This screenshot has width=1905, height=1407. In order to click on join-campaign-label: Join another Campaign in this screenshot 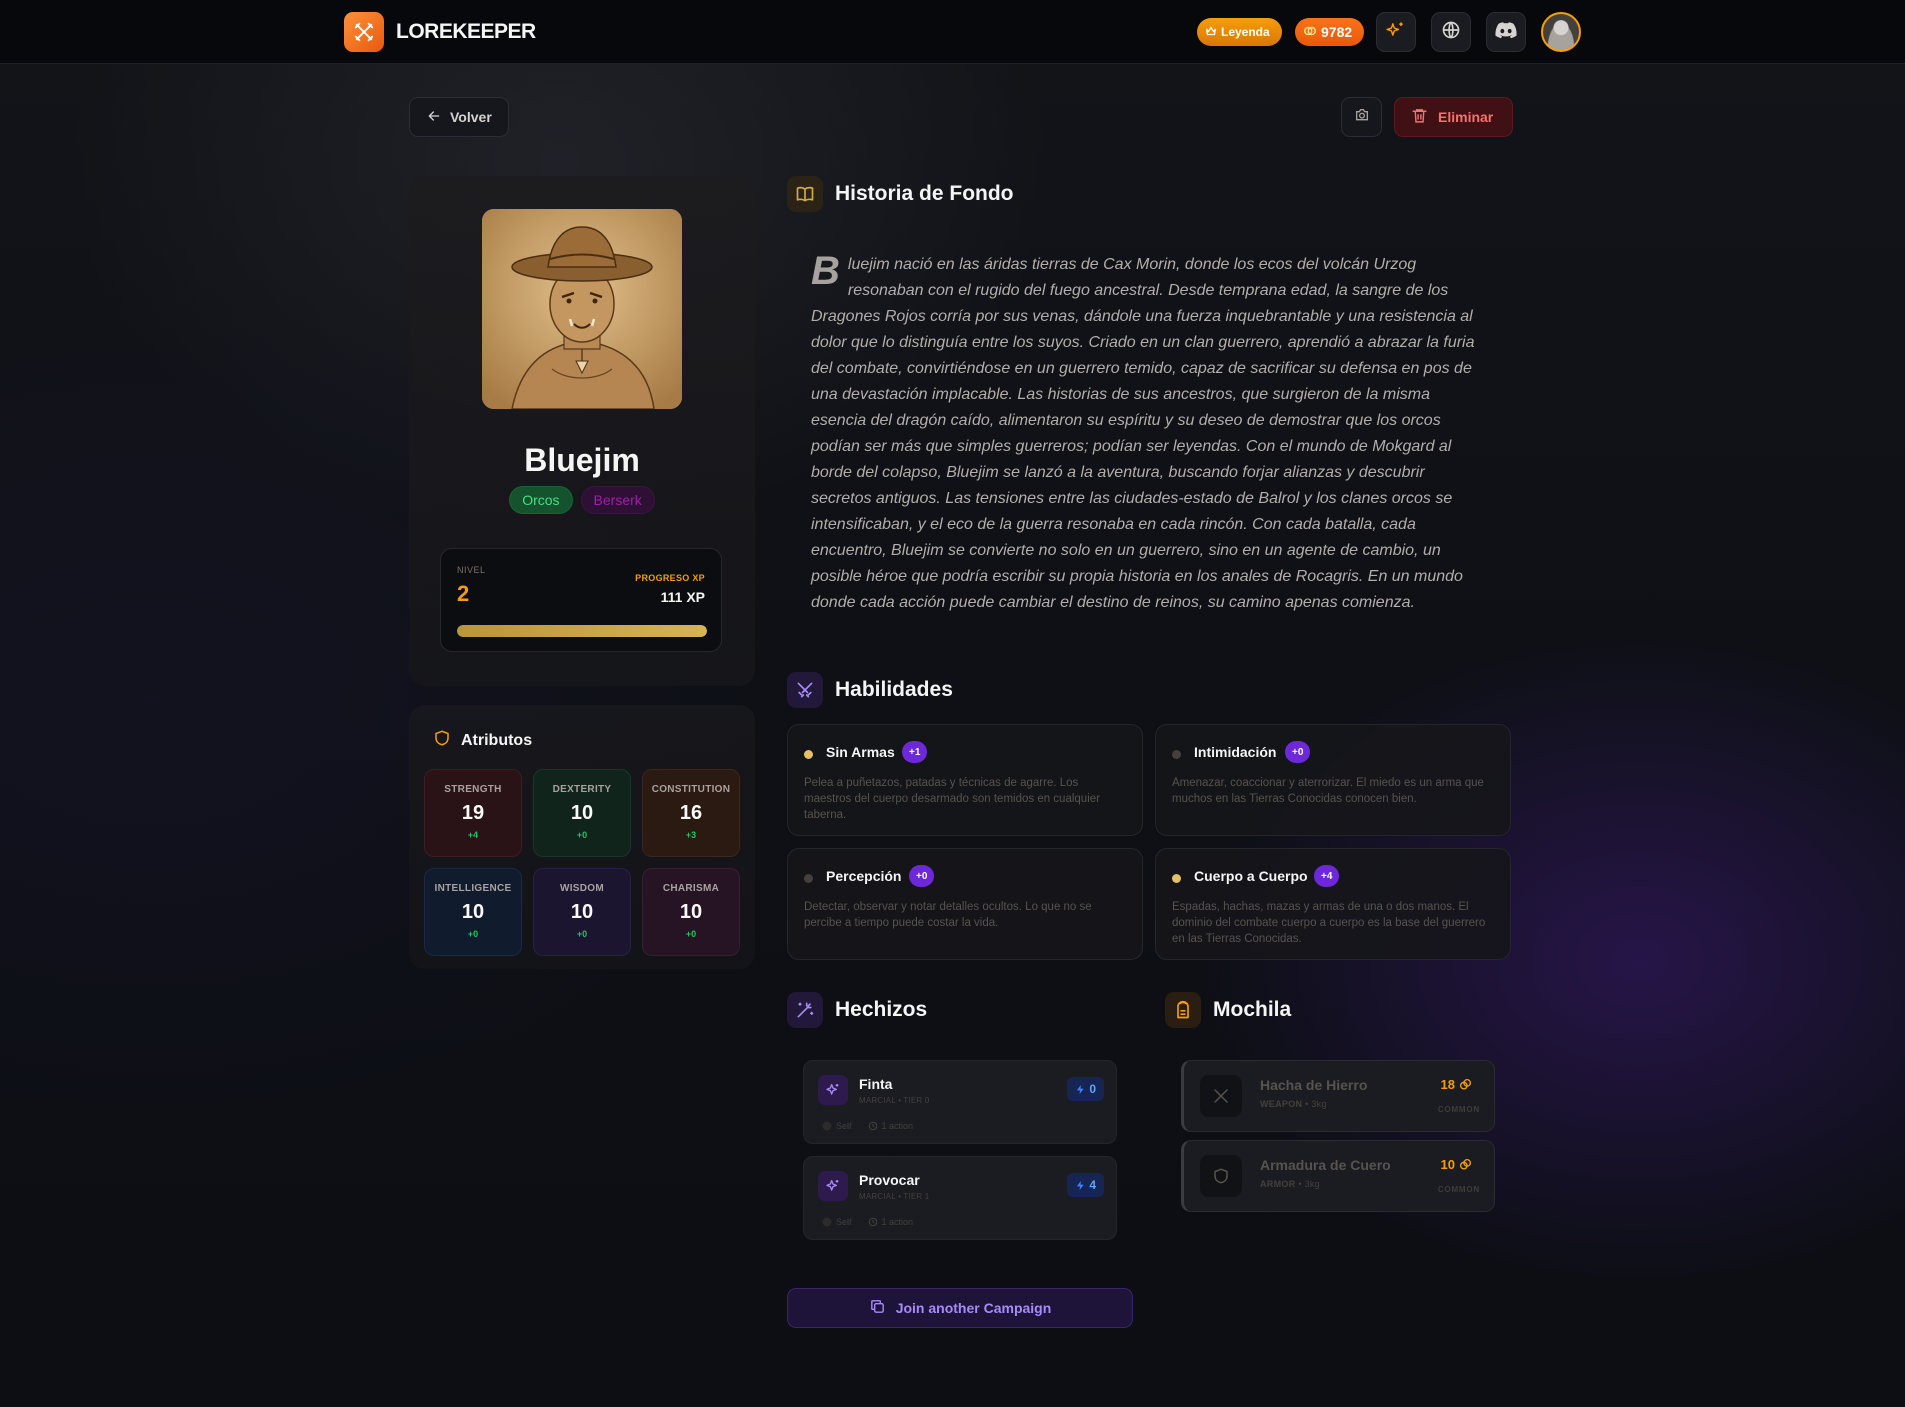, I will do `click(973, 1308)`.